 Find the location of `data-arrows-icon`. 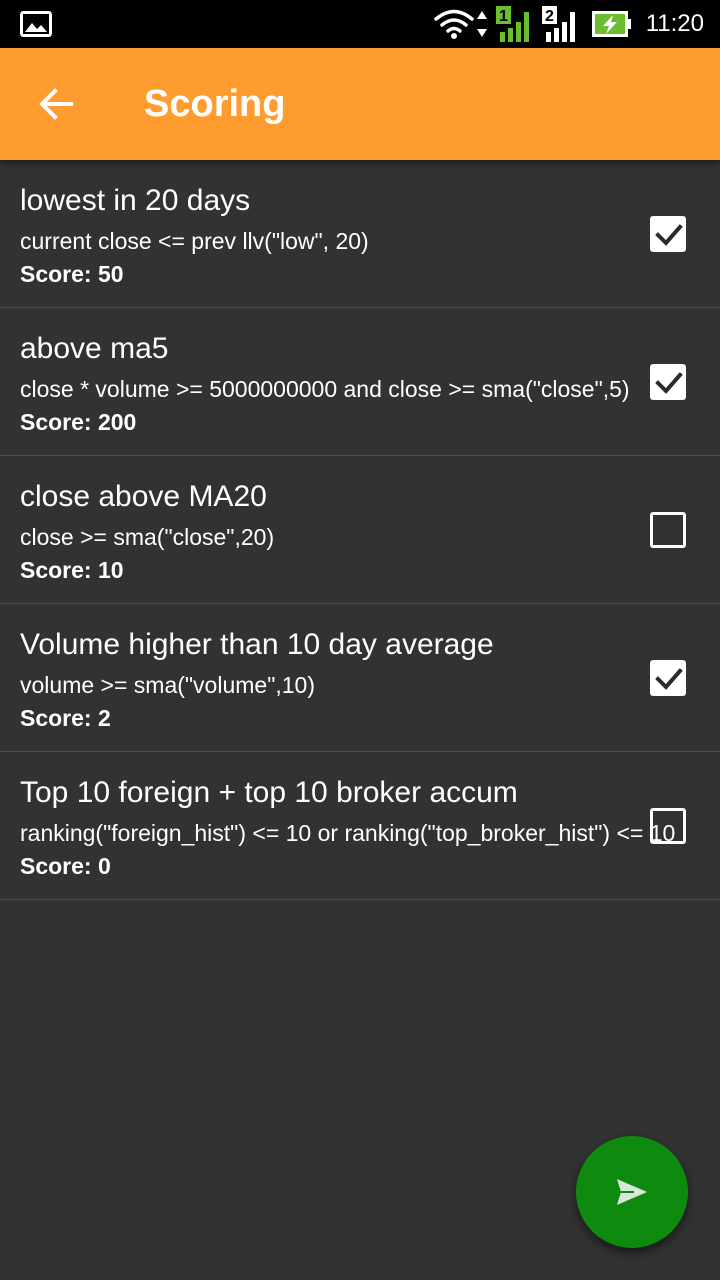

data-arrows-icon is located at coordinates (481, 24).